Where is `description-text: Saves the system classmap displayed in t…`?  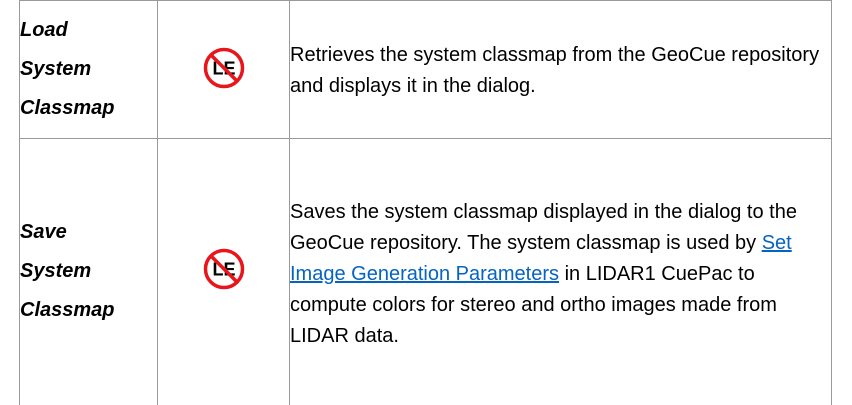
description-text: Saves the system classmap displayed in t… is located at coordinates (543, 228).